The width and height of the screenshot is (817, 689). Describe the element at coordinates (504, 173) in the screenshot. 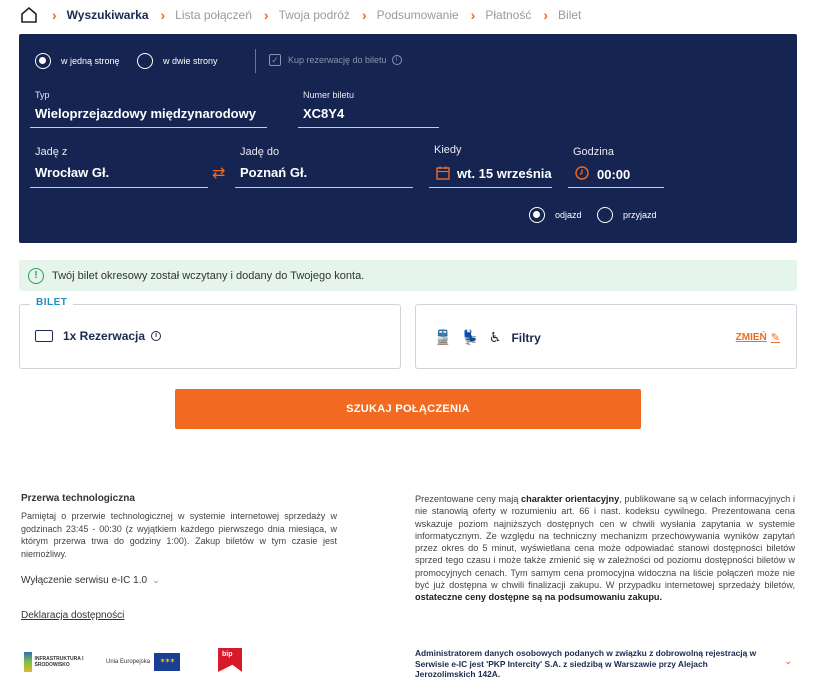

I see `date-value: wt. 15 września` at that location.